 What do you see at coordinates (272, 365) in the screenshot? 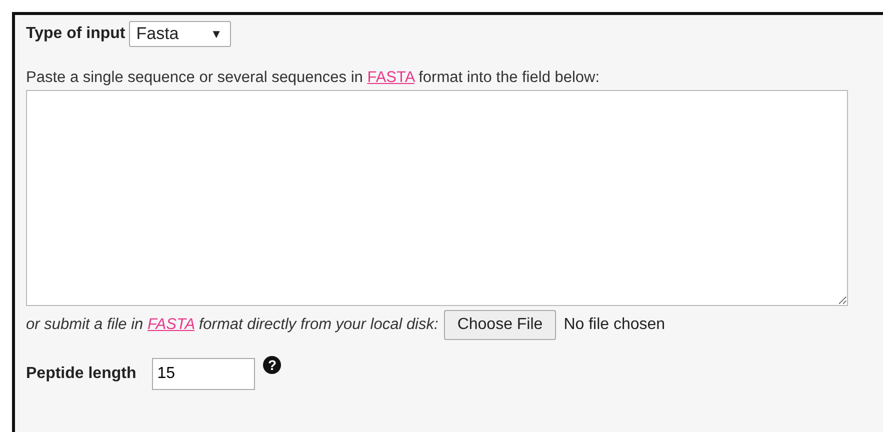
I see `help-icon: ?` at bounding box center [272, 365].